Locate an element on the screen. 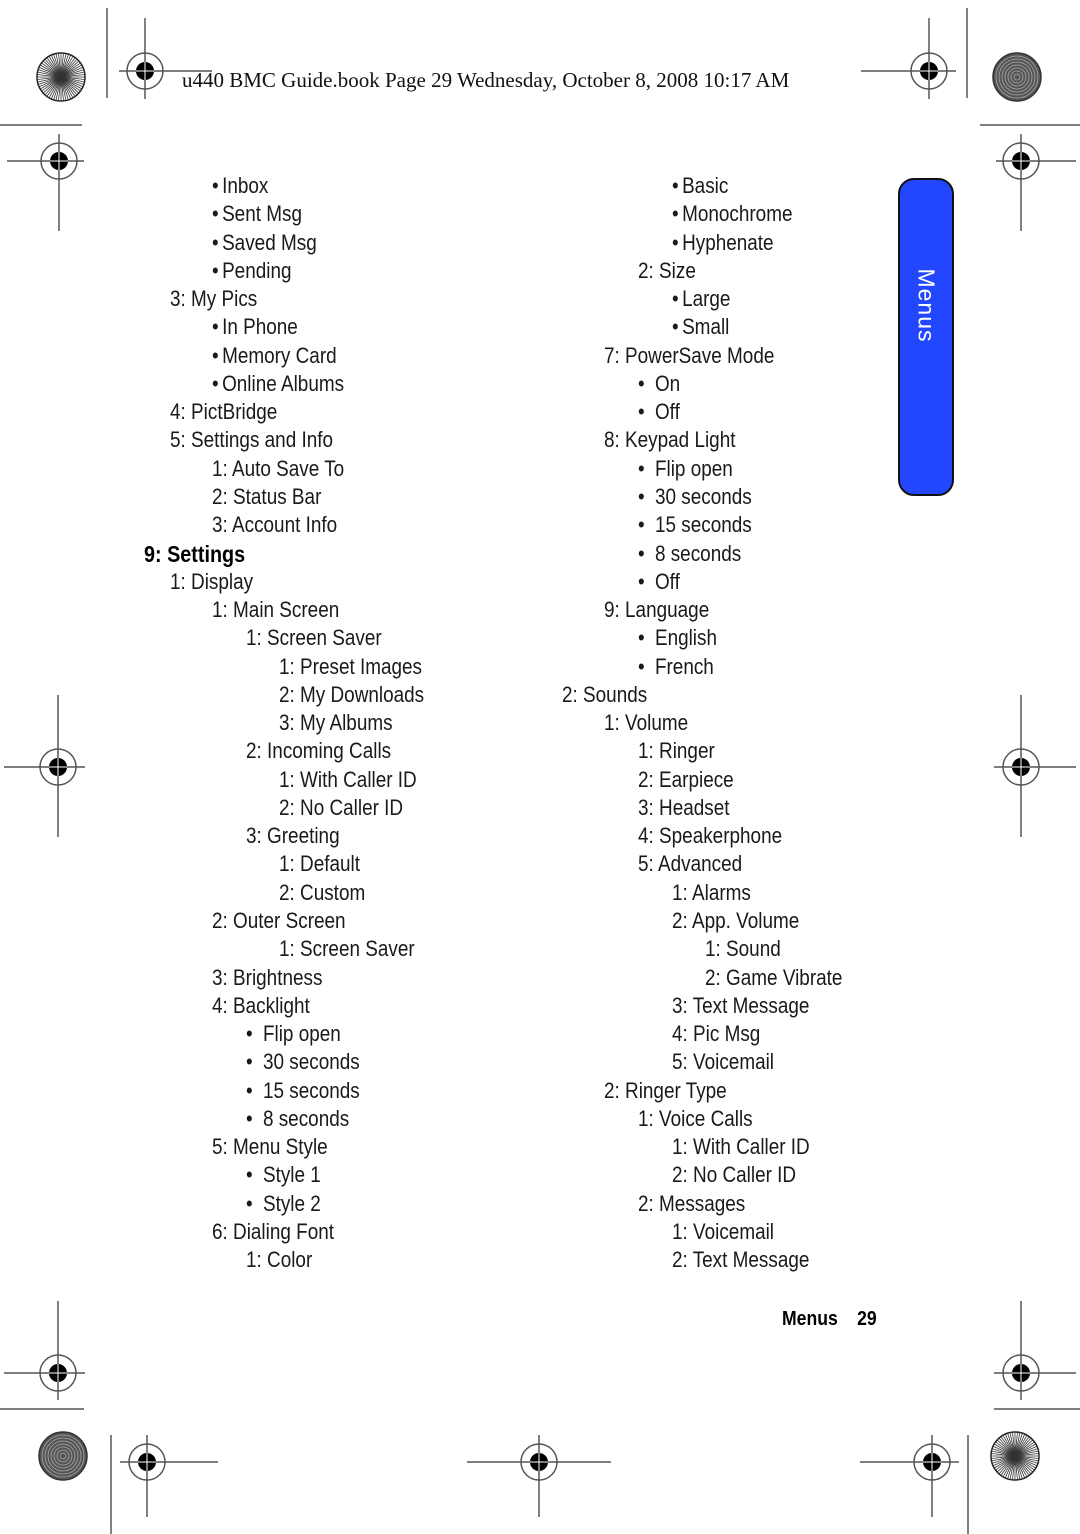  menu-item: • Basic is located at coordinates (700, 186).